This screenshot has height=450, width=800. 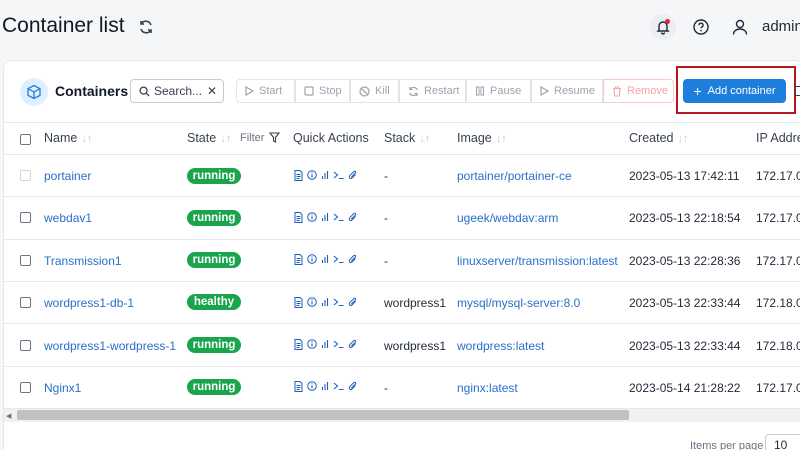 What do you see at coordinates (274, 137) in the screenshot?
I see `filter-icon` at bounding box center [274, 137].